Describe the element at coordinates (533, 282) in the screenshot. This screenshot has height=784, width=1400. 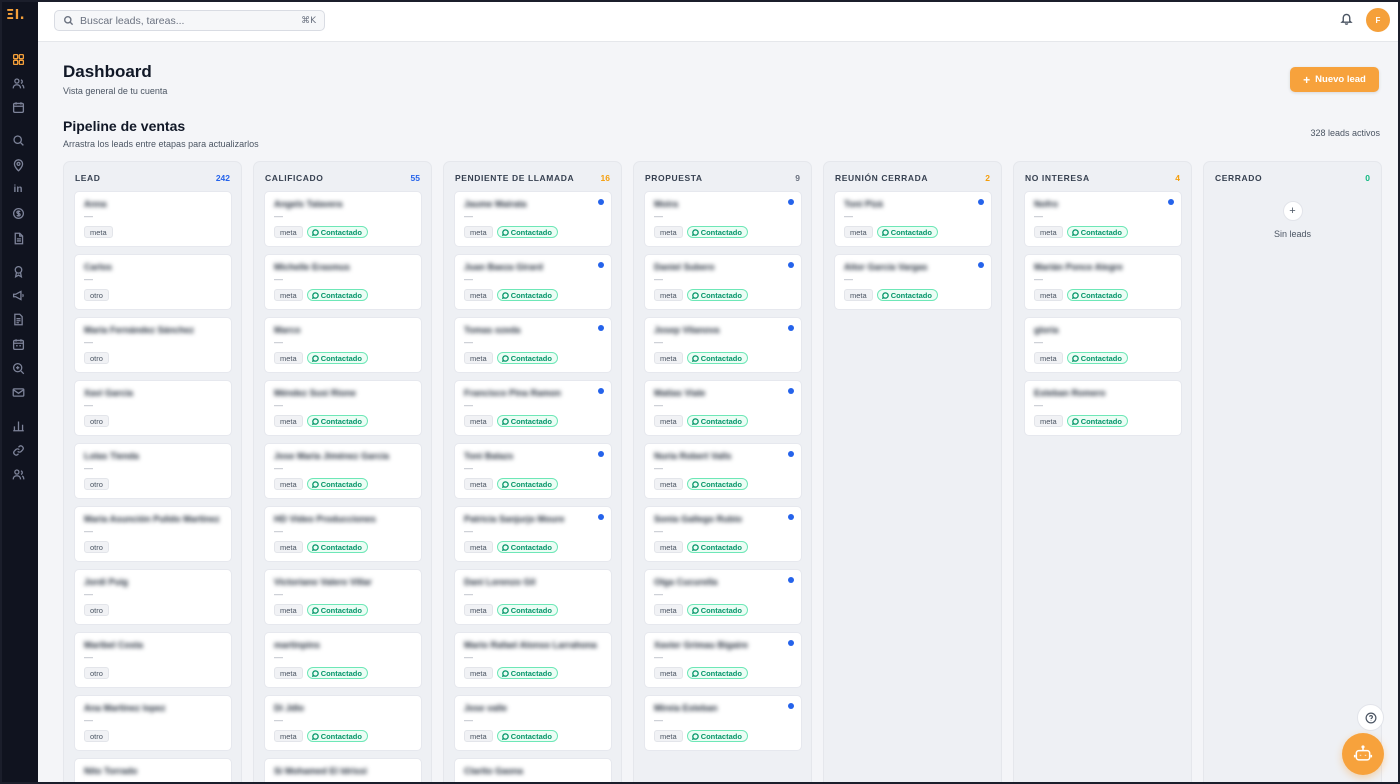
I see `lead-card: Juan Baeza Girard — meta Contactado` at that location.